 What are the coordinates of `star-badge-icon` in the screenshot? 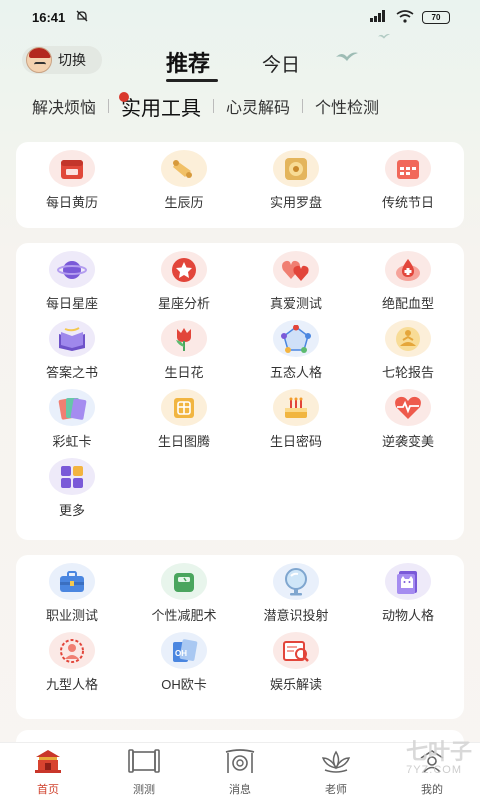 It's located at (184, 269).